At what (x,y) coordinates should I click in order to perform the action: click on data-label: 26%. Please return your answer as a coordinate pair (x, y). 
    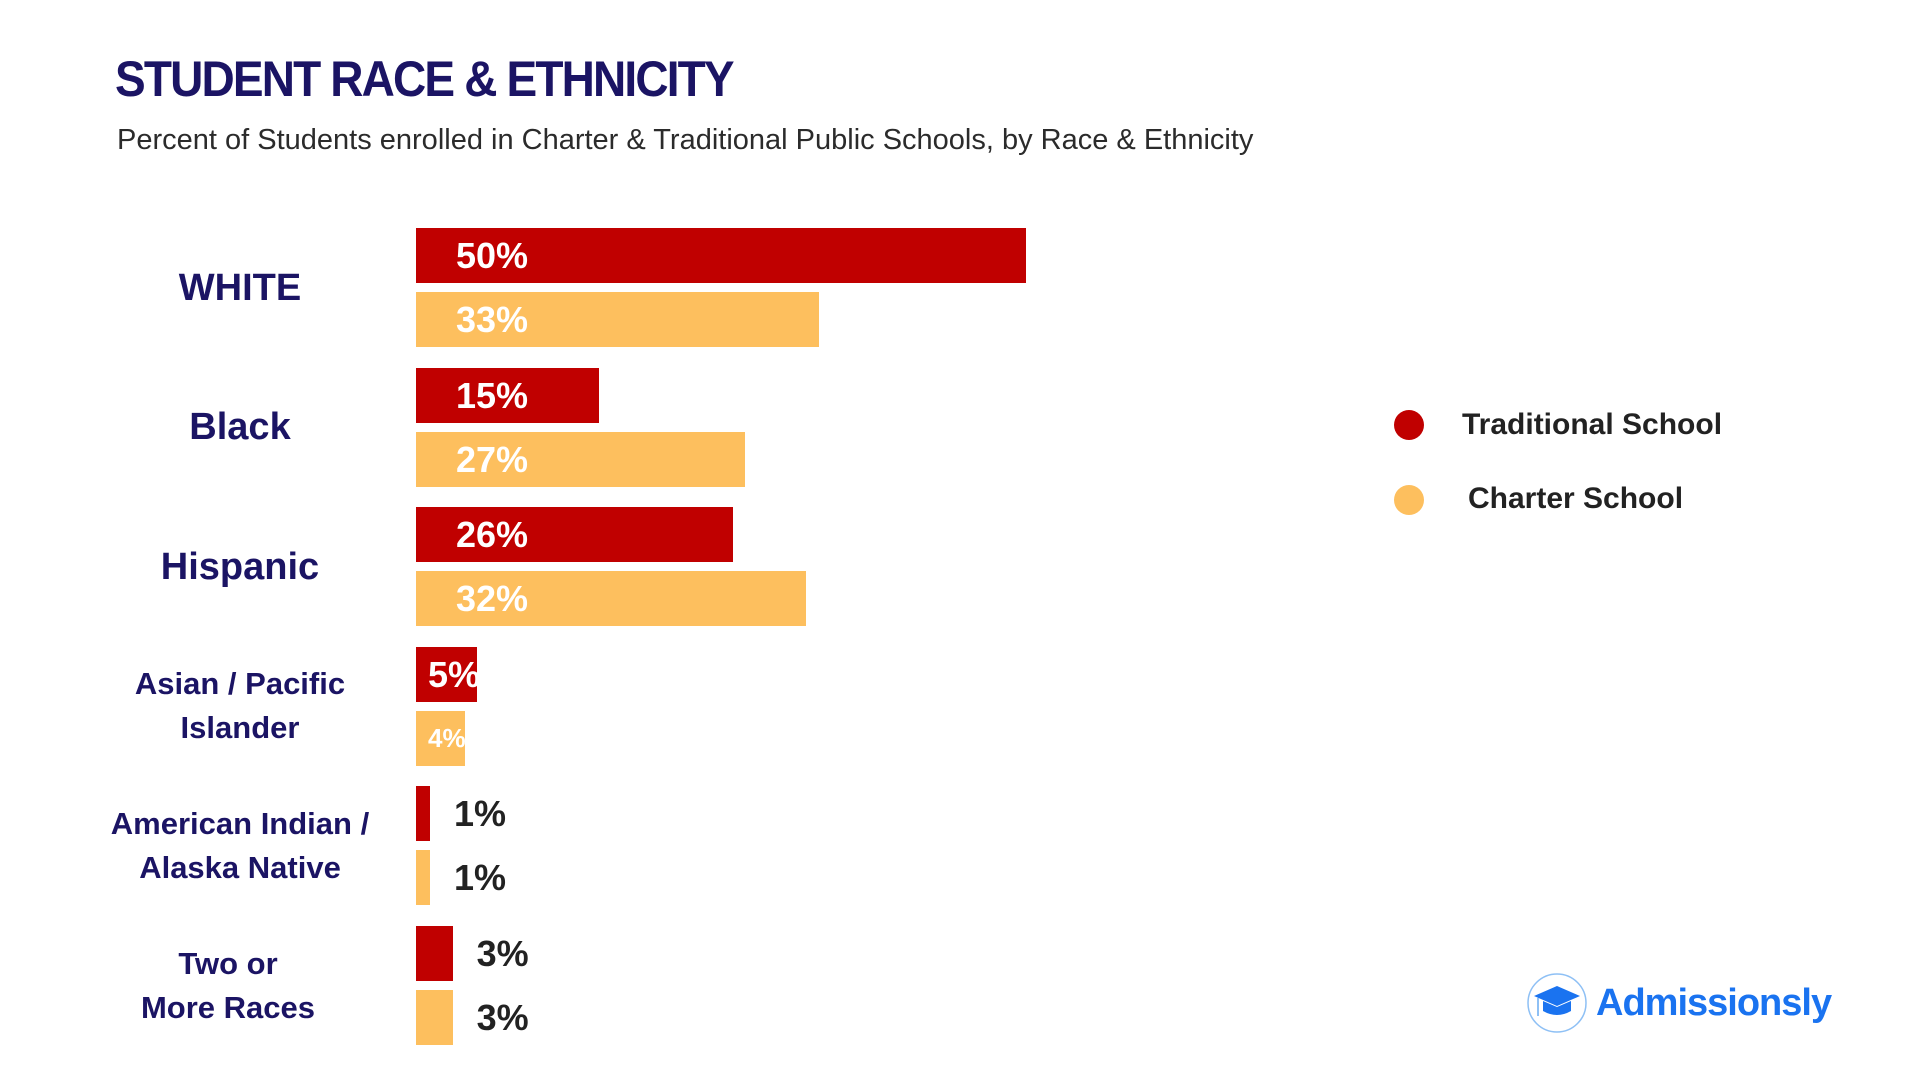
    Looking at the image, I should click on (492, 535).